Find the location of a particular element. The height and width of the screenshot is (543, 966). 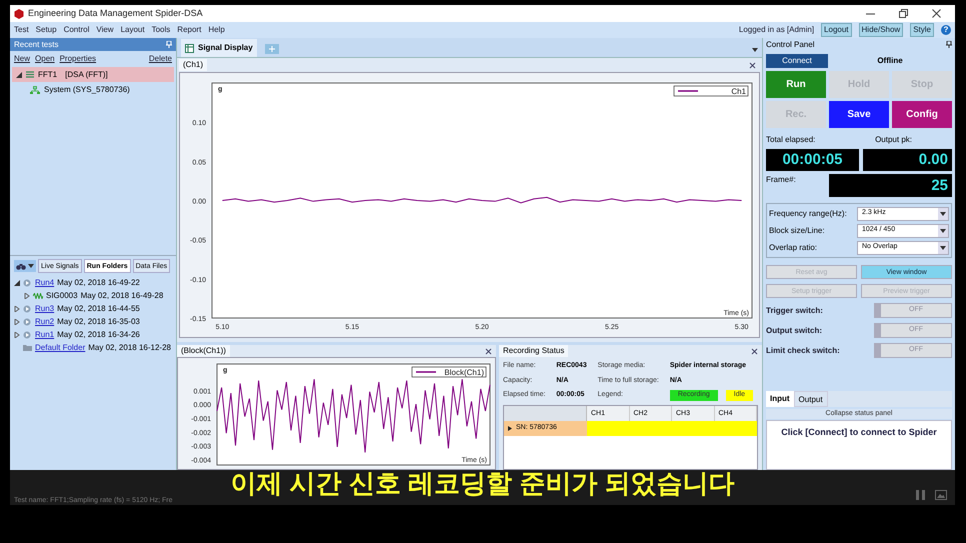

menu-item: Test is located at coordinates (21, 30).